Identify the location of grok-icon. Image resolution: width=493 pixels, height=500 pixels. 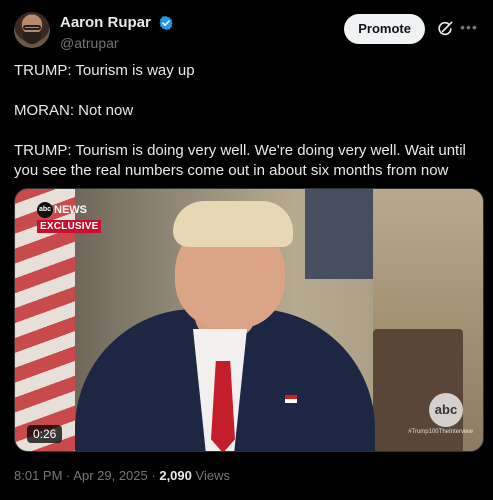
(445, 29).